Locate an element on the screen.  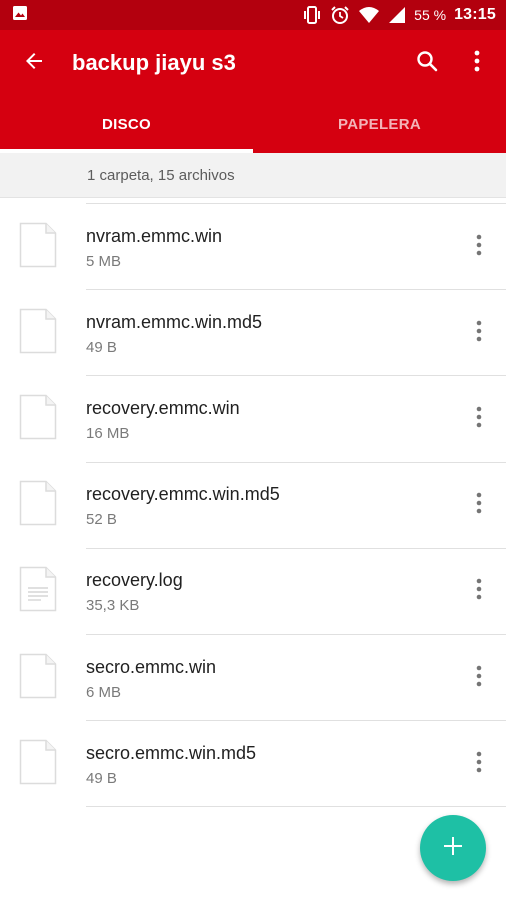
add-button is located at coordinates (453, 848).